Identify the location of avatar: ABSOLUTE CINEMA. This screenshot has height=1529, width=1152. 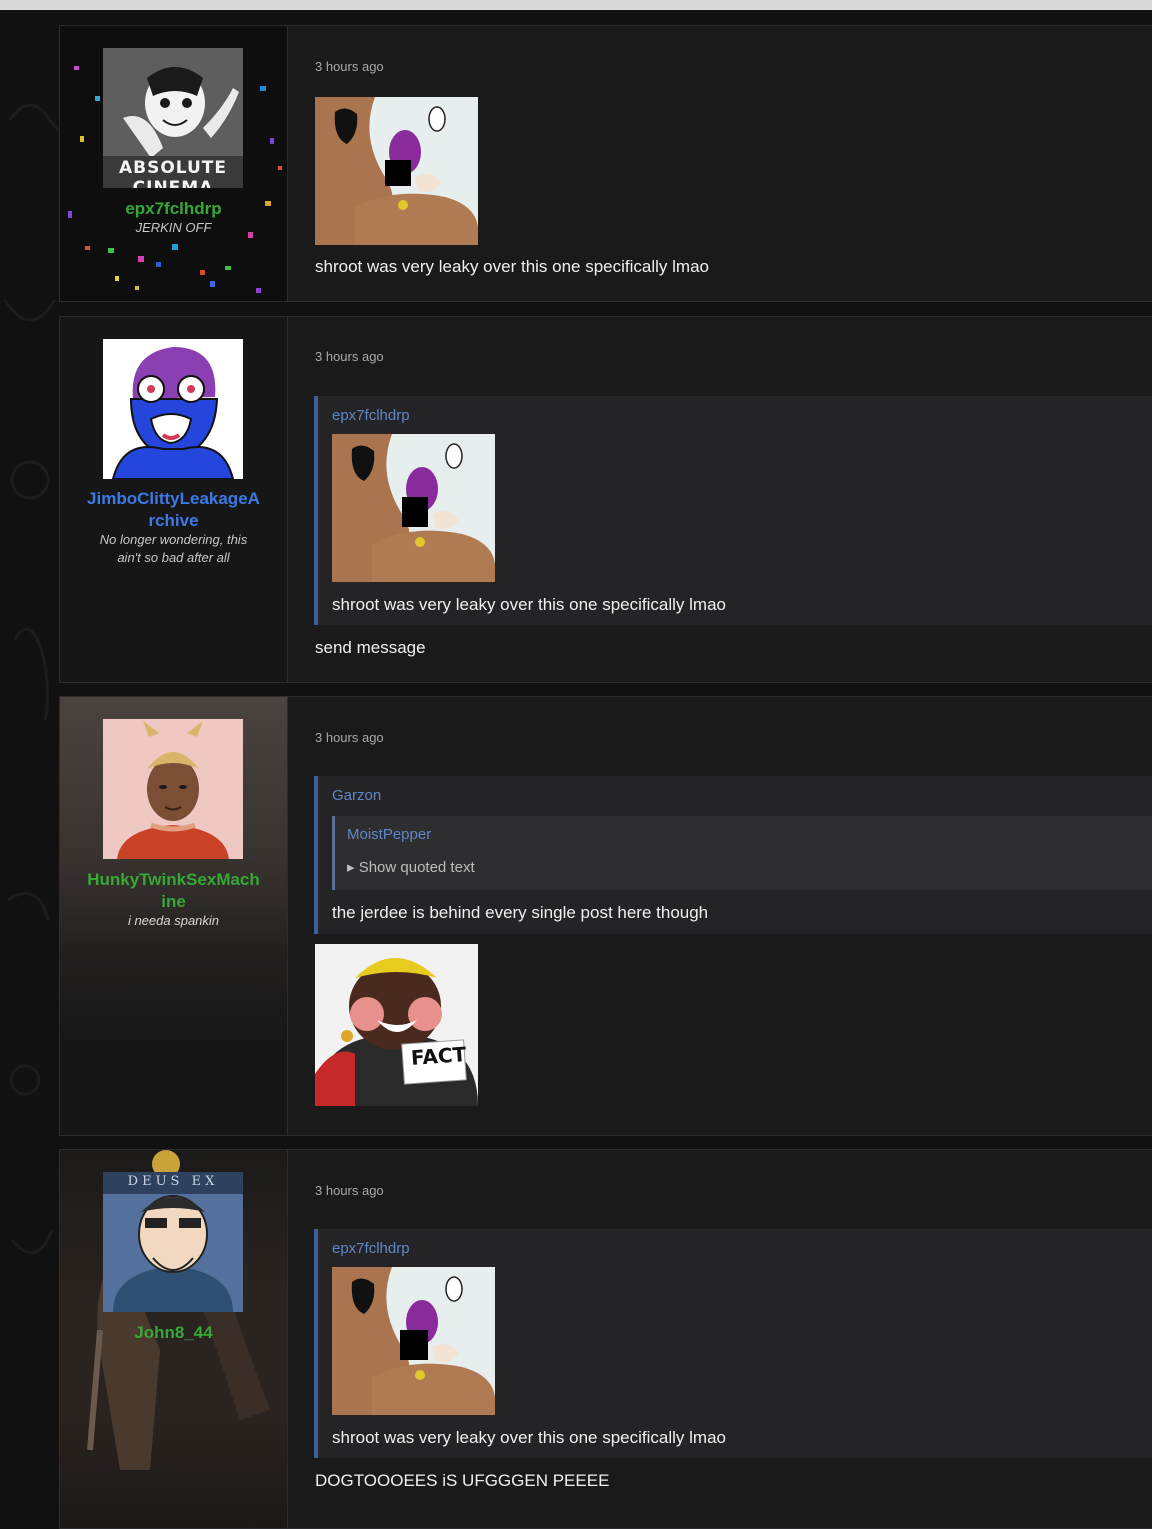
(173, 118).